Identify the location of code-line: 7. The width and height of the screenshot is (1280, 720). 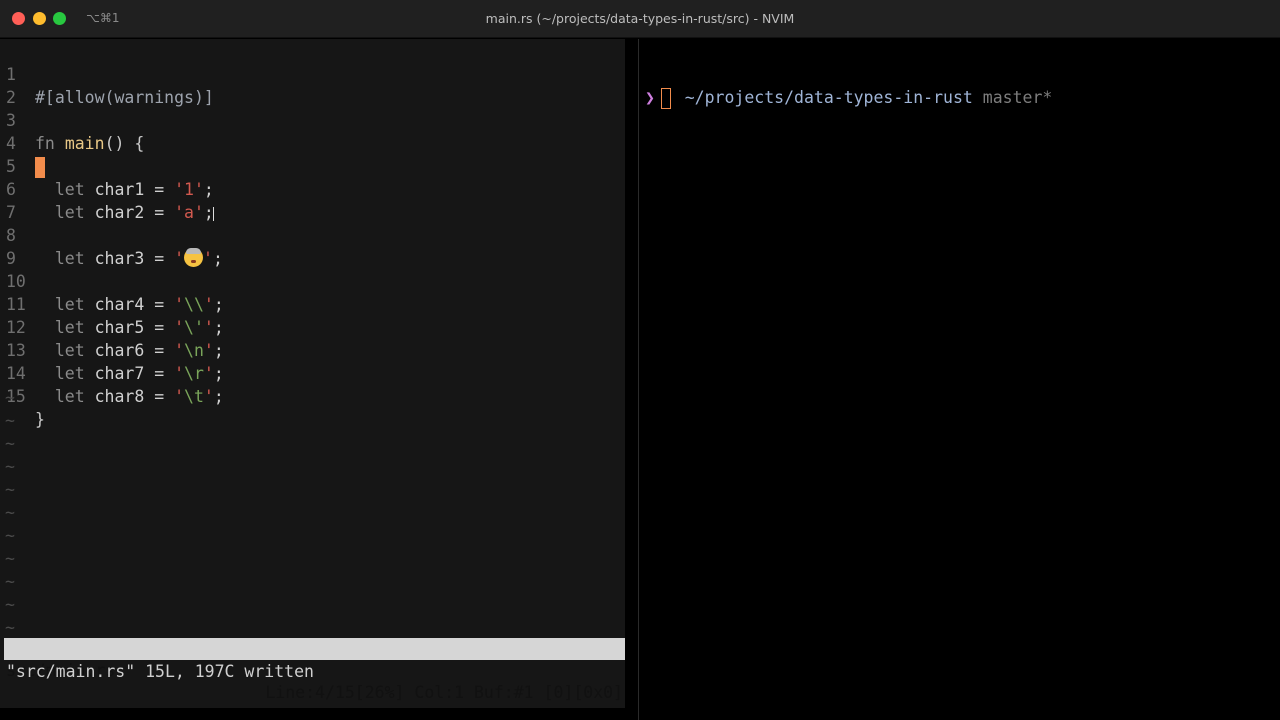
(312, 200).